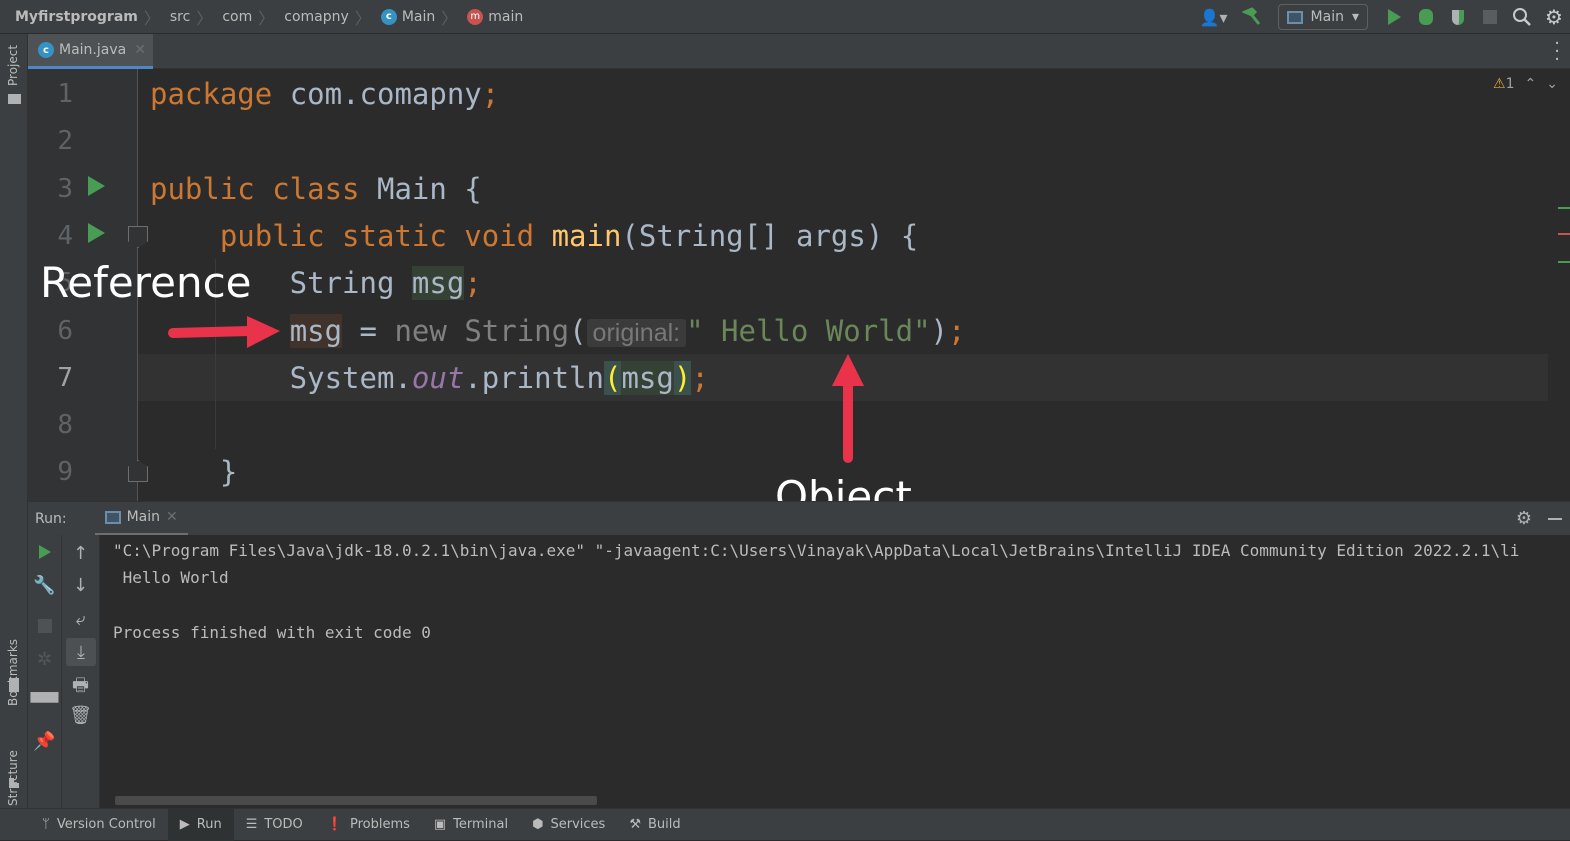  I want to click on inspection-widget: ⚠1 ⌃ ⌄, so click(1525, 84).